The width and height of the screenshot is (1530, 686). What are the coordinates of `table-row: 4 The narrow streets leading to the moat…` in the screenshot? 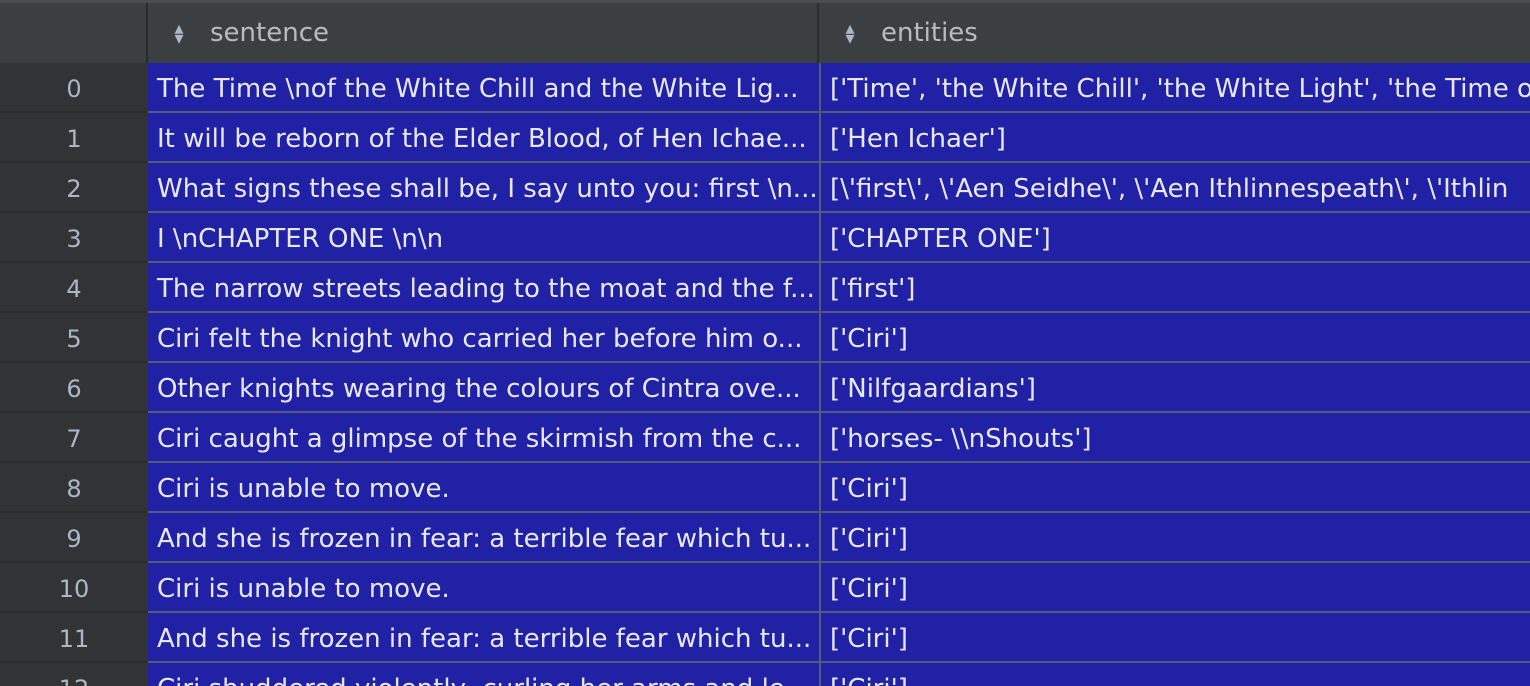 It's located at (765, 288).